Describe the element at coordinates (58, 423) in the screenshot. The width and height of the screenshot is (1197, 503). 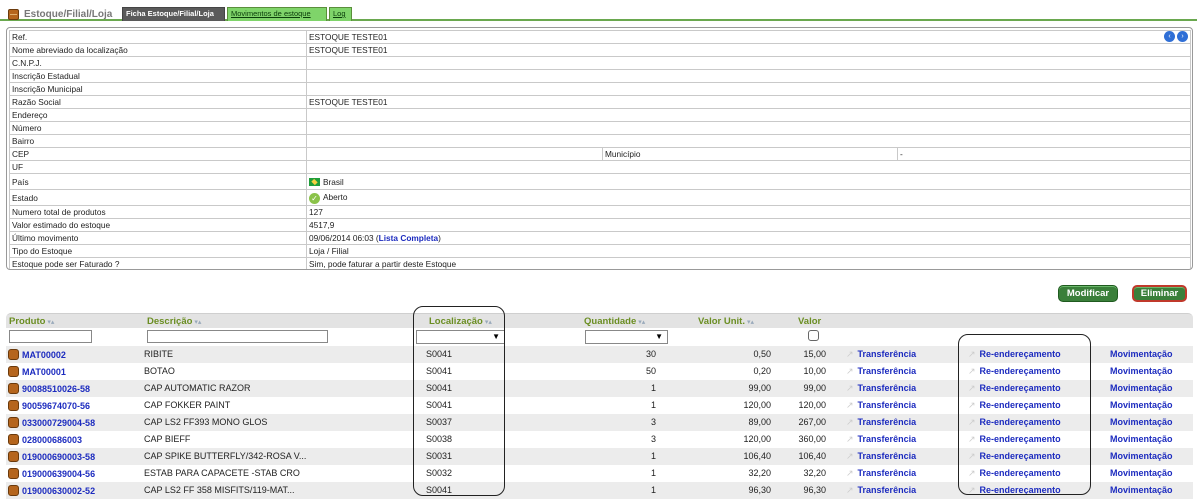
I see `product-code-link: 033000729004-58` at that location.